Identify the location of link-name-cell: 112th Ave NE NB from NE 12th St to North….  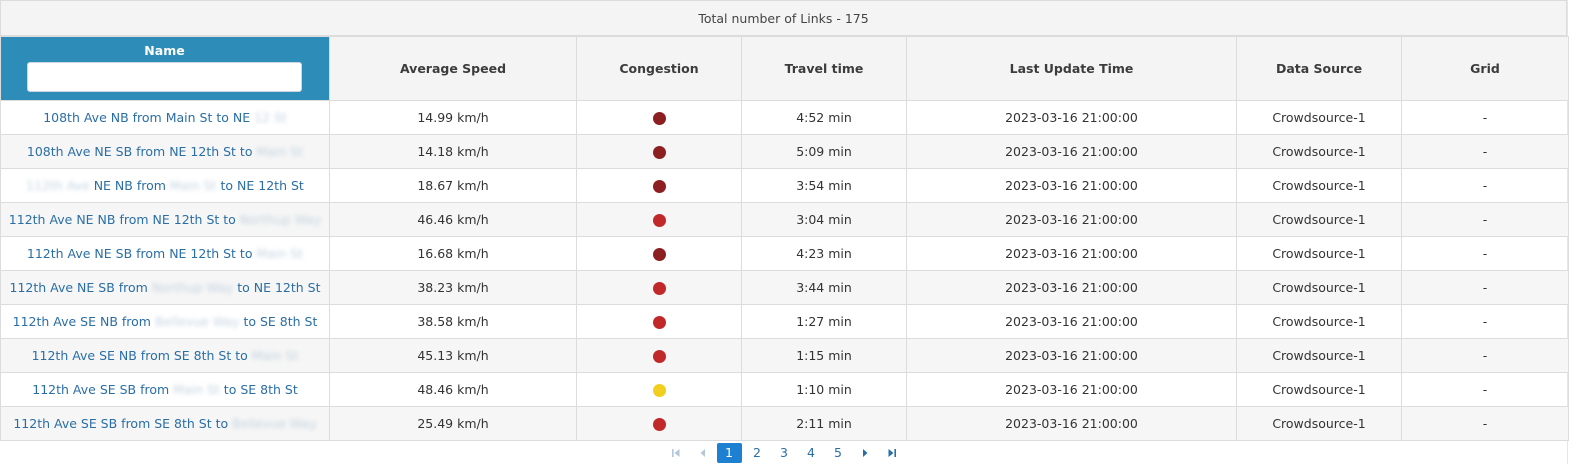
(165, 219).